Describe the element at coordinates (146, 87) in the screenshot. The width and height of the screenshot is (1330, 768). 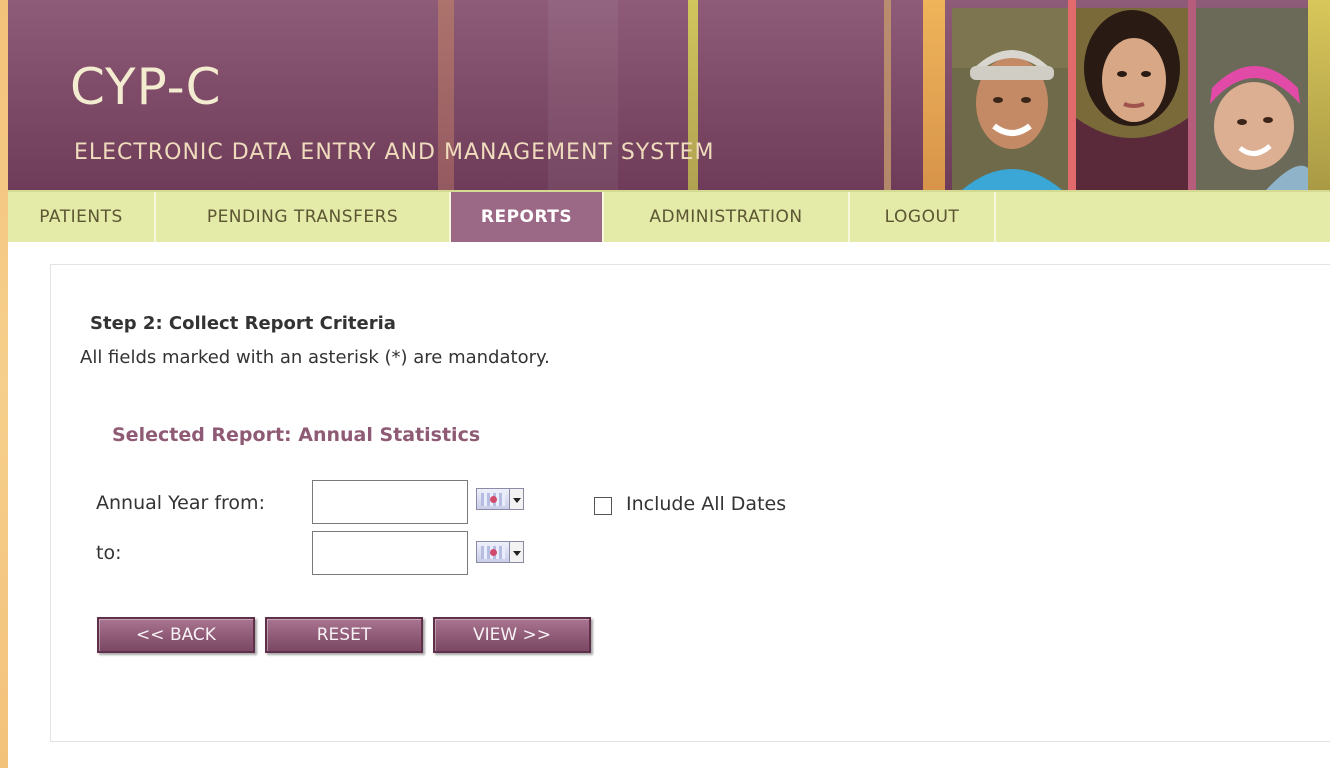
I see `app-title: CYP-C` at that location.